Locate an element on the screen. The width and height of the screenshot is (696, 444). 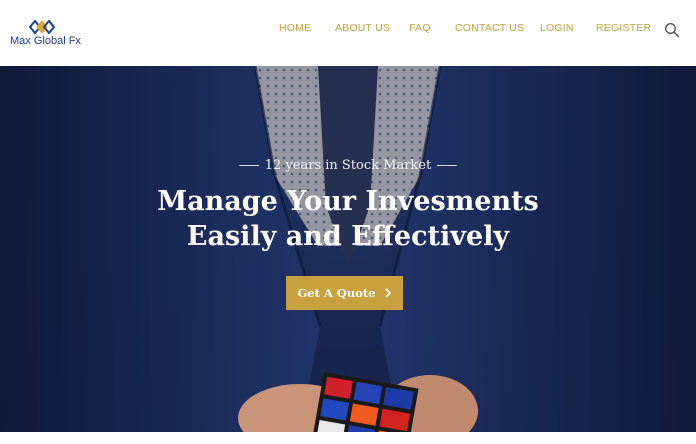
nav-contact-us: CONTACT US is located at coordinates (489, 28).